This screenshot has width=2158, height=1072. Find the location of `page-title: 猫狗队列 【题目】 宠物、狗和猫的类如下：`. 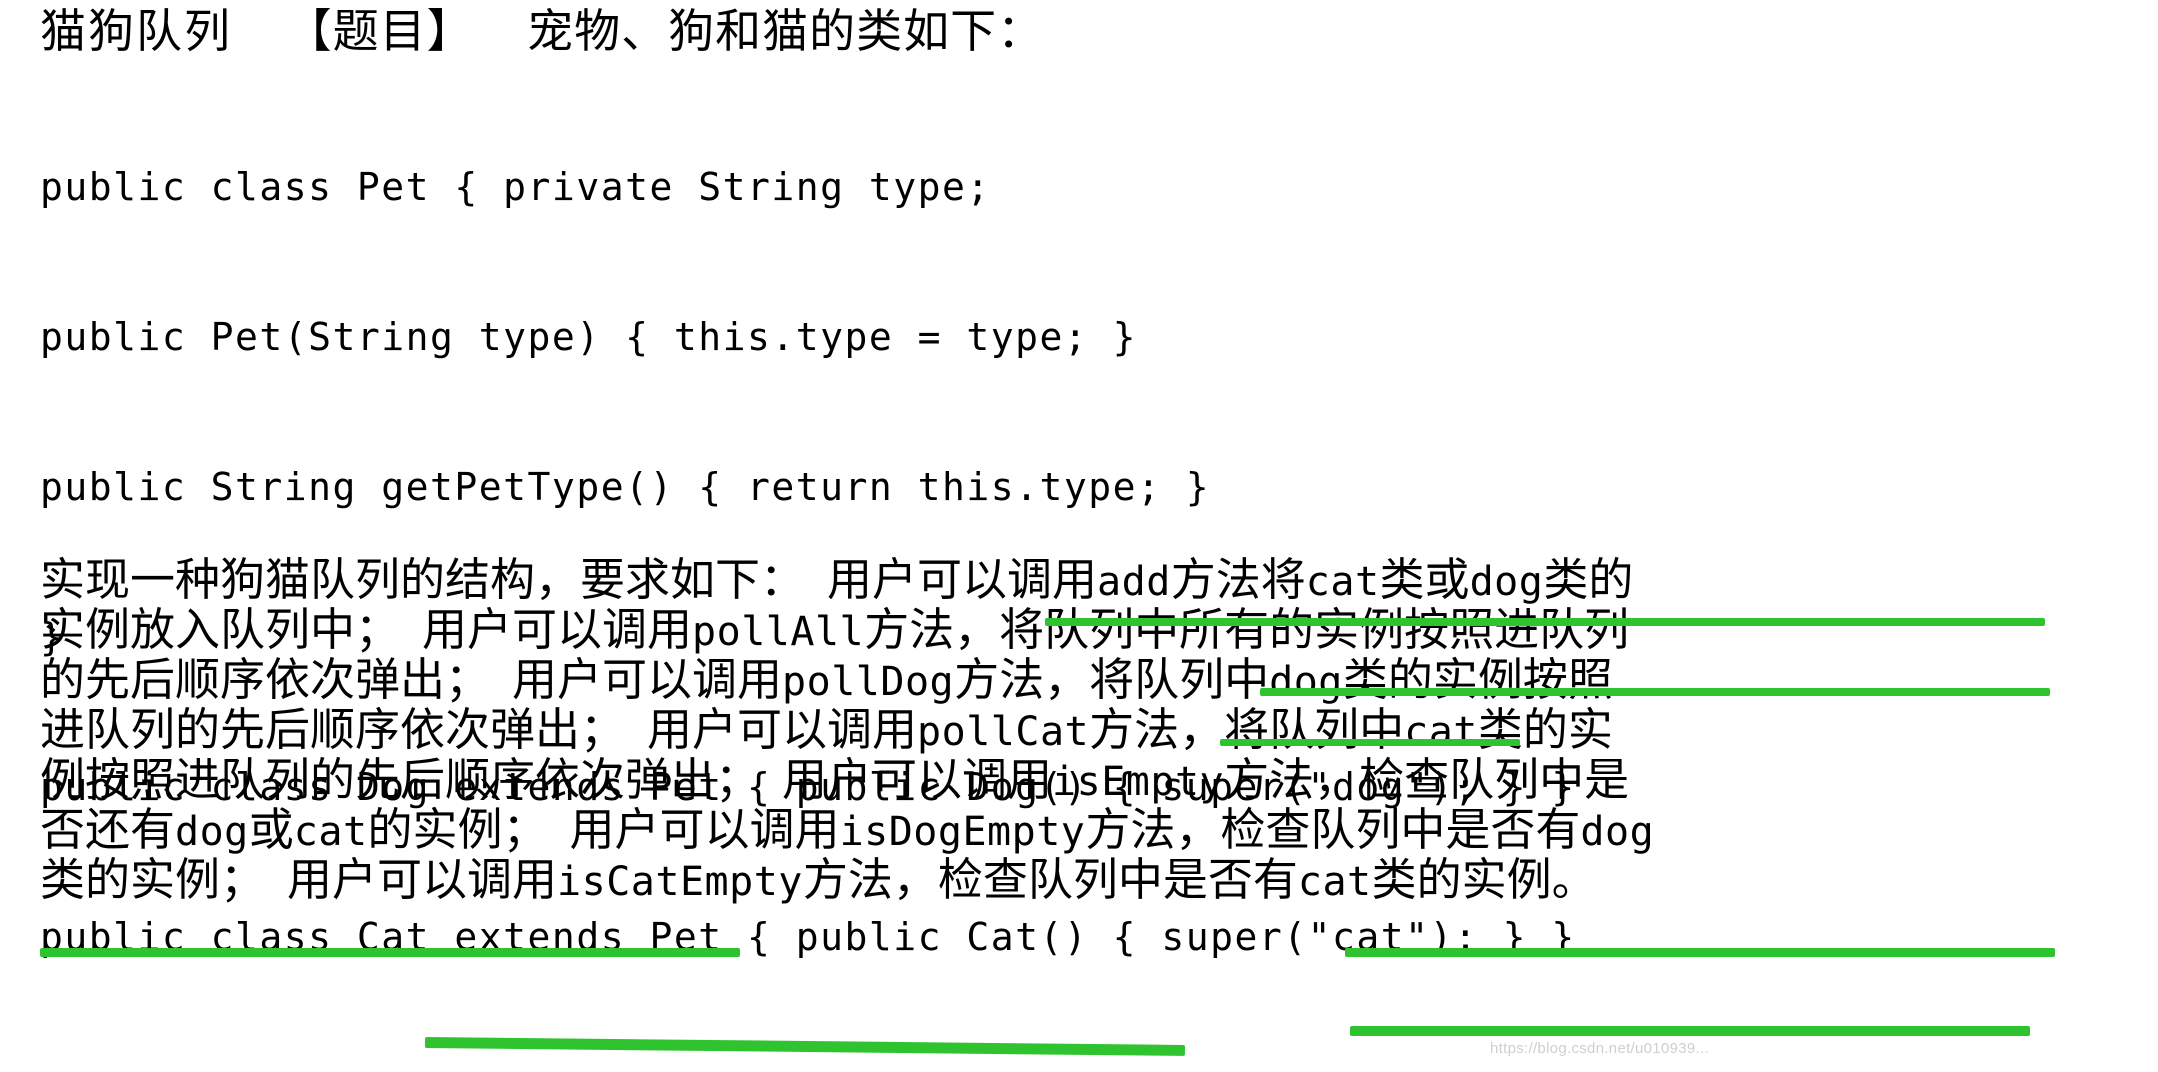

page-title: 猫狗队列 【题目】 宠物、狗和猫的类如下： is located at coordinates (542, 31).